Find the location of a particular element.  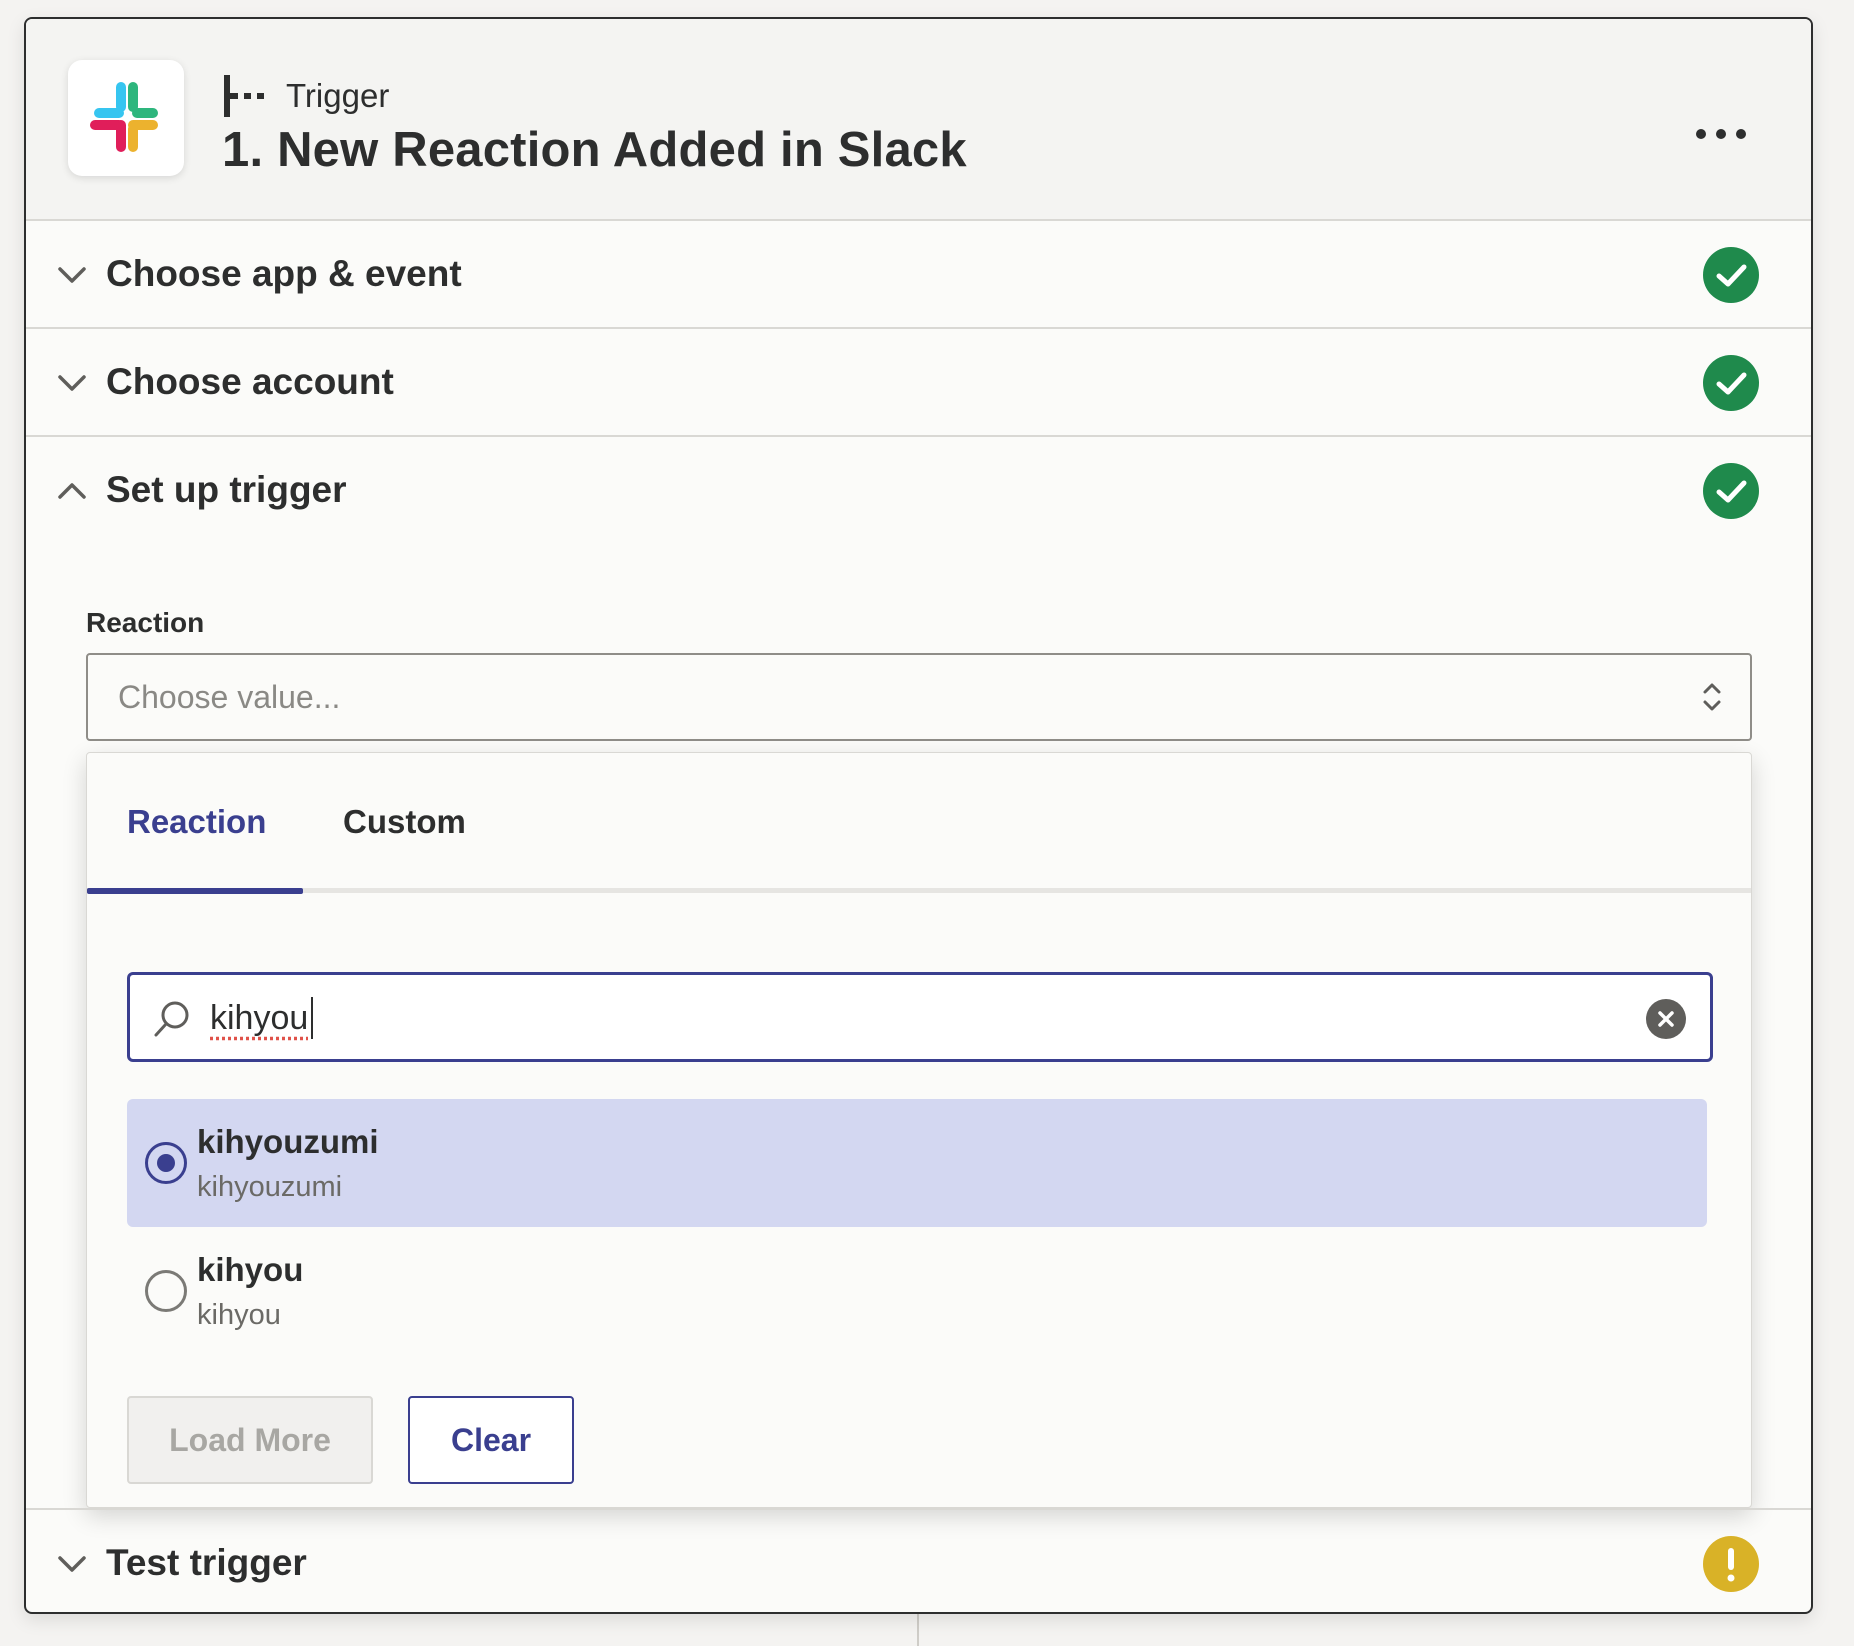

search-input: kihyou is located at coordinates (920, 1017).